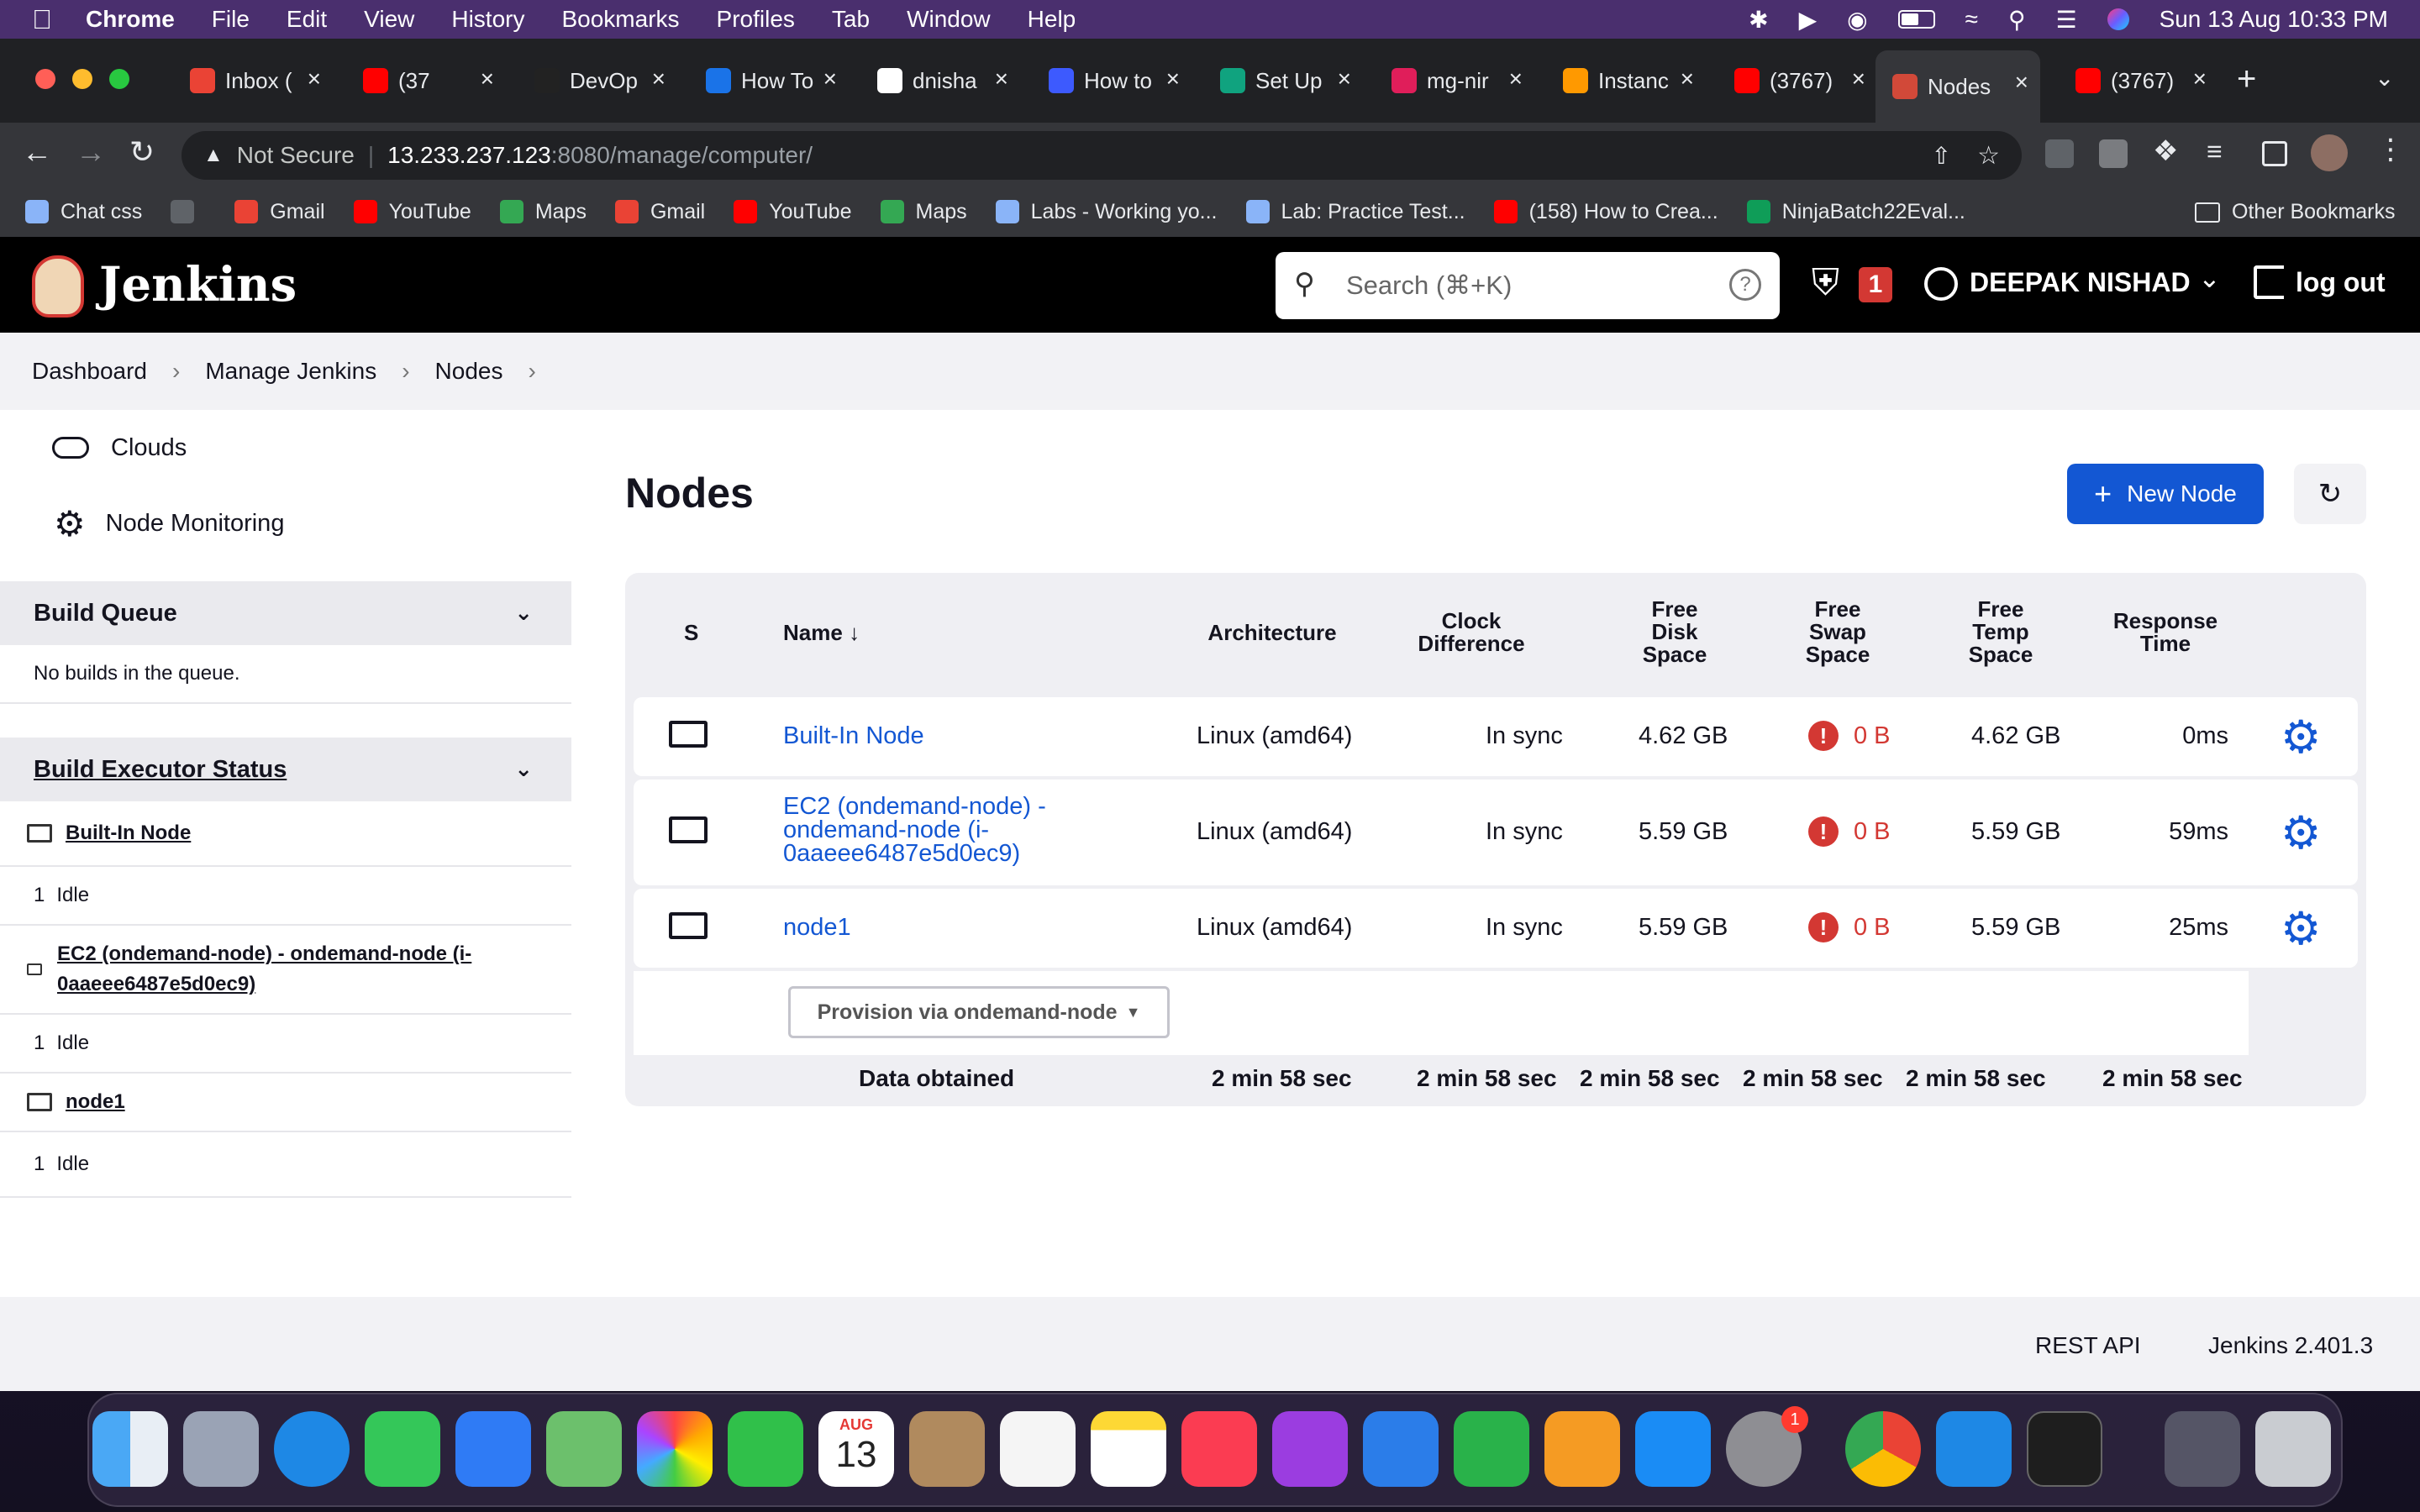  What do you see at coordinates (2165, 151) in the screenshot?
I see `extensions-puzzle-icon: ❖` at bounding box center [2165, 151].